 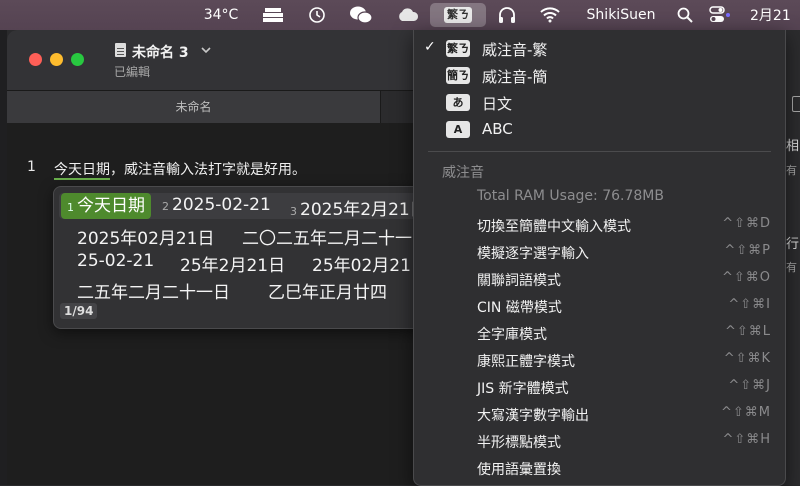 What do you see at coordinates (327, 290) in the screenshot?
I see `candidate: 乙巳年正月廿四` at bounding box center [327, 290].